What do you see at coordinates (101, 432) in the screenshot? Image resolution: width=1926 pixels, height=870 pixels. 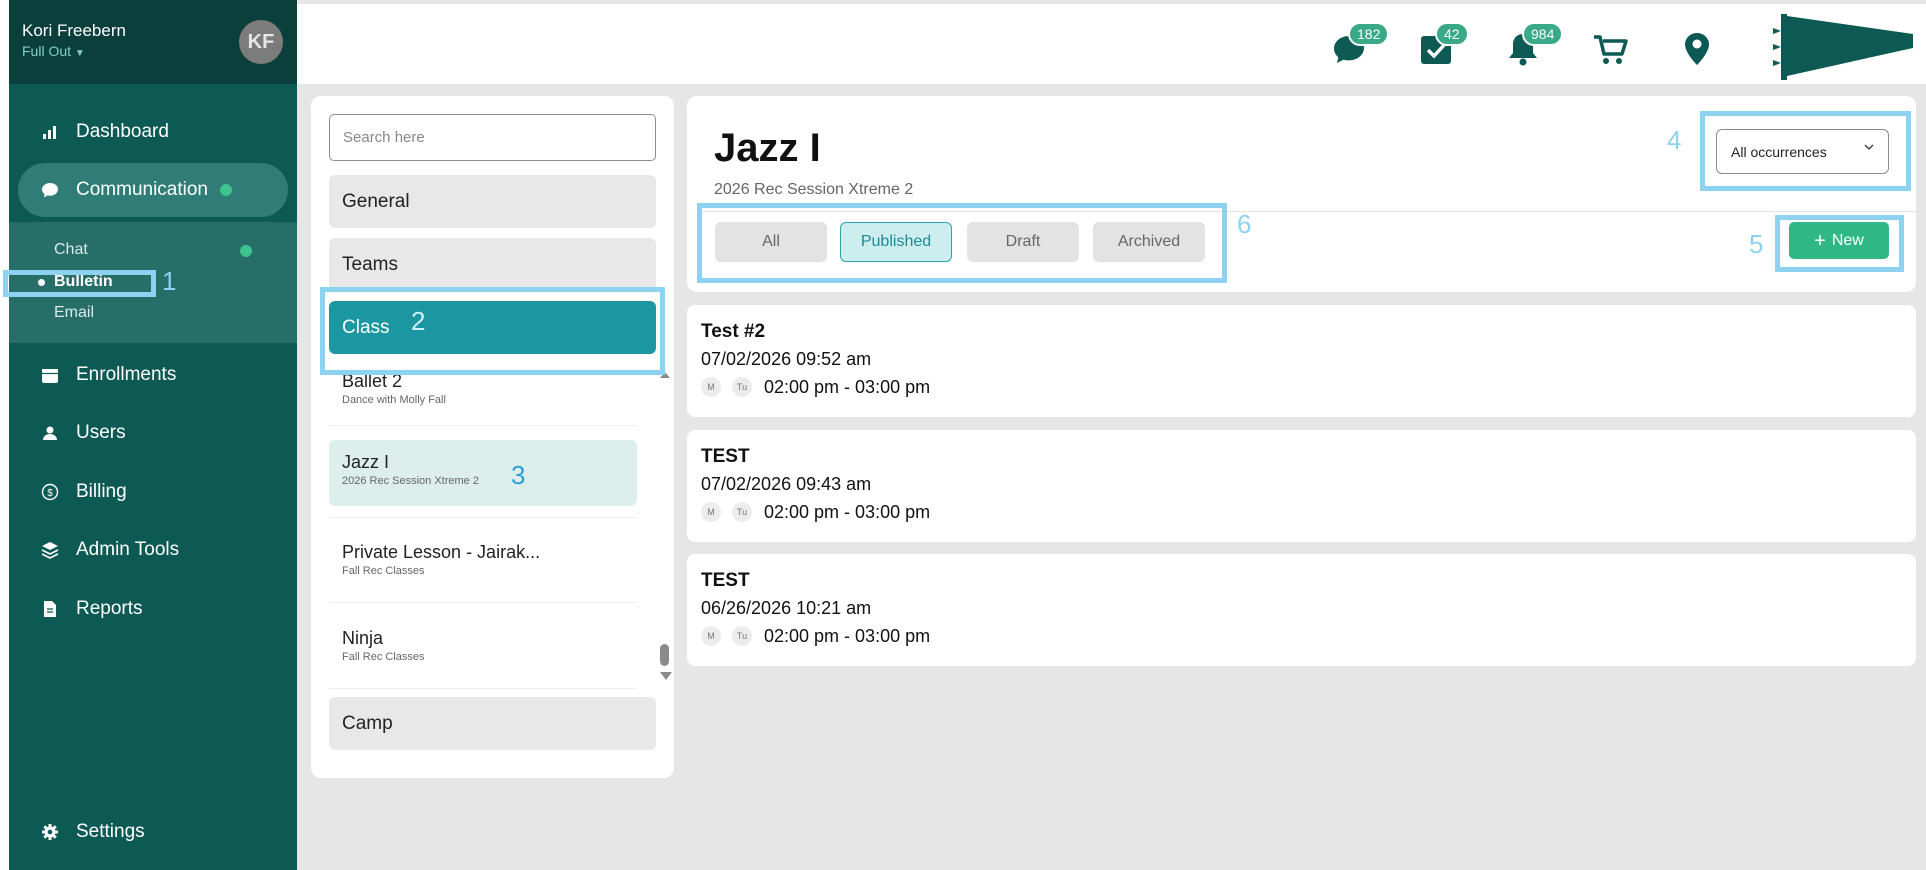 I see `nav-users-label: Users` at bounding box center [101, 432].